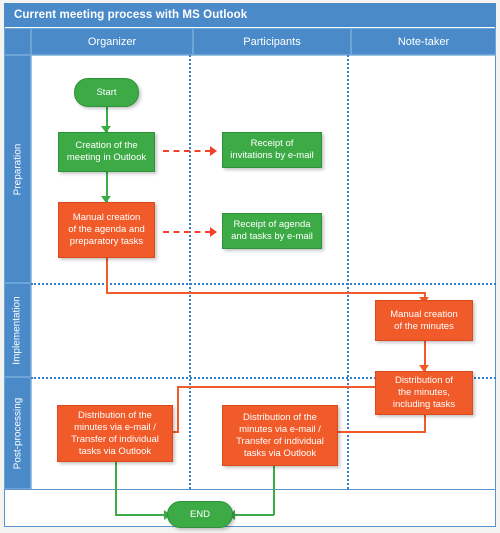 The width and height of the screenshot is (500, 533). Describe the element at coordinates (265, 293) in the screenshot. I see `connector-agenda-across` at that location.